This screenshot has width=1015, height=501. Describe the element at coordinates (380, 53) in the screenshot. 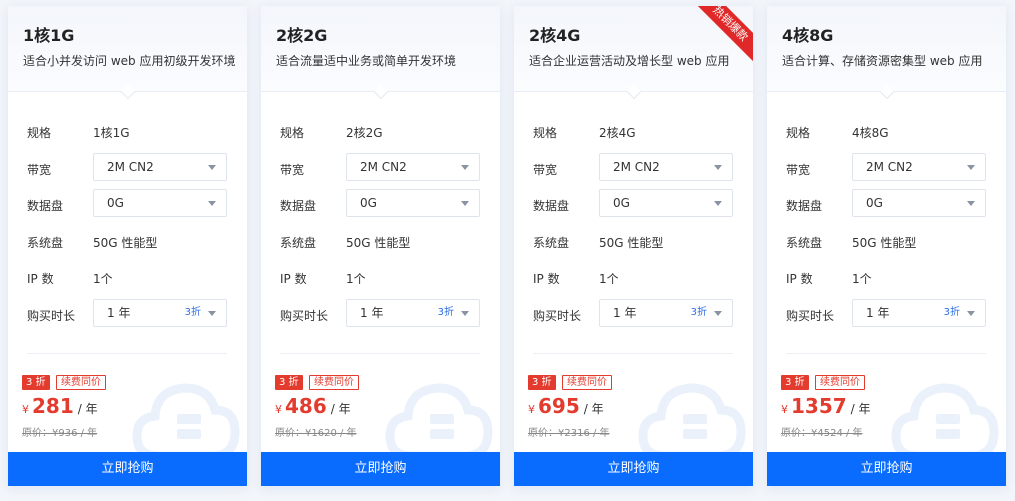

I see `card-header: 2核2G 适合流量适中业务或简单开发环境` at that location.